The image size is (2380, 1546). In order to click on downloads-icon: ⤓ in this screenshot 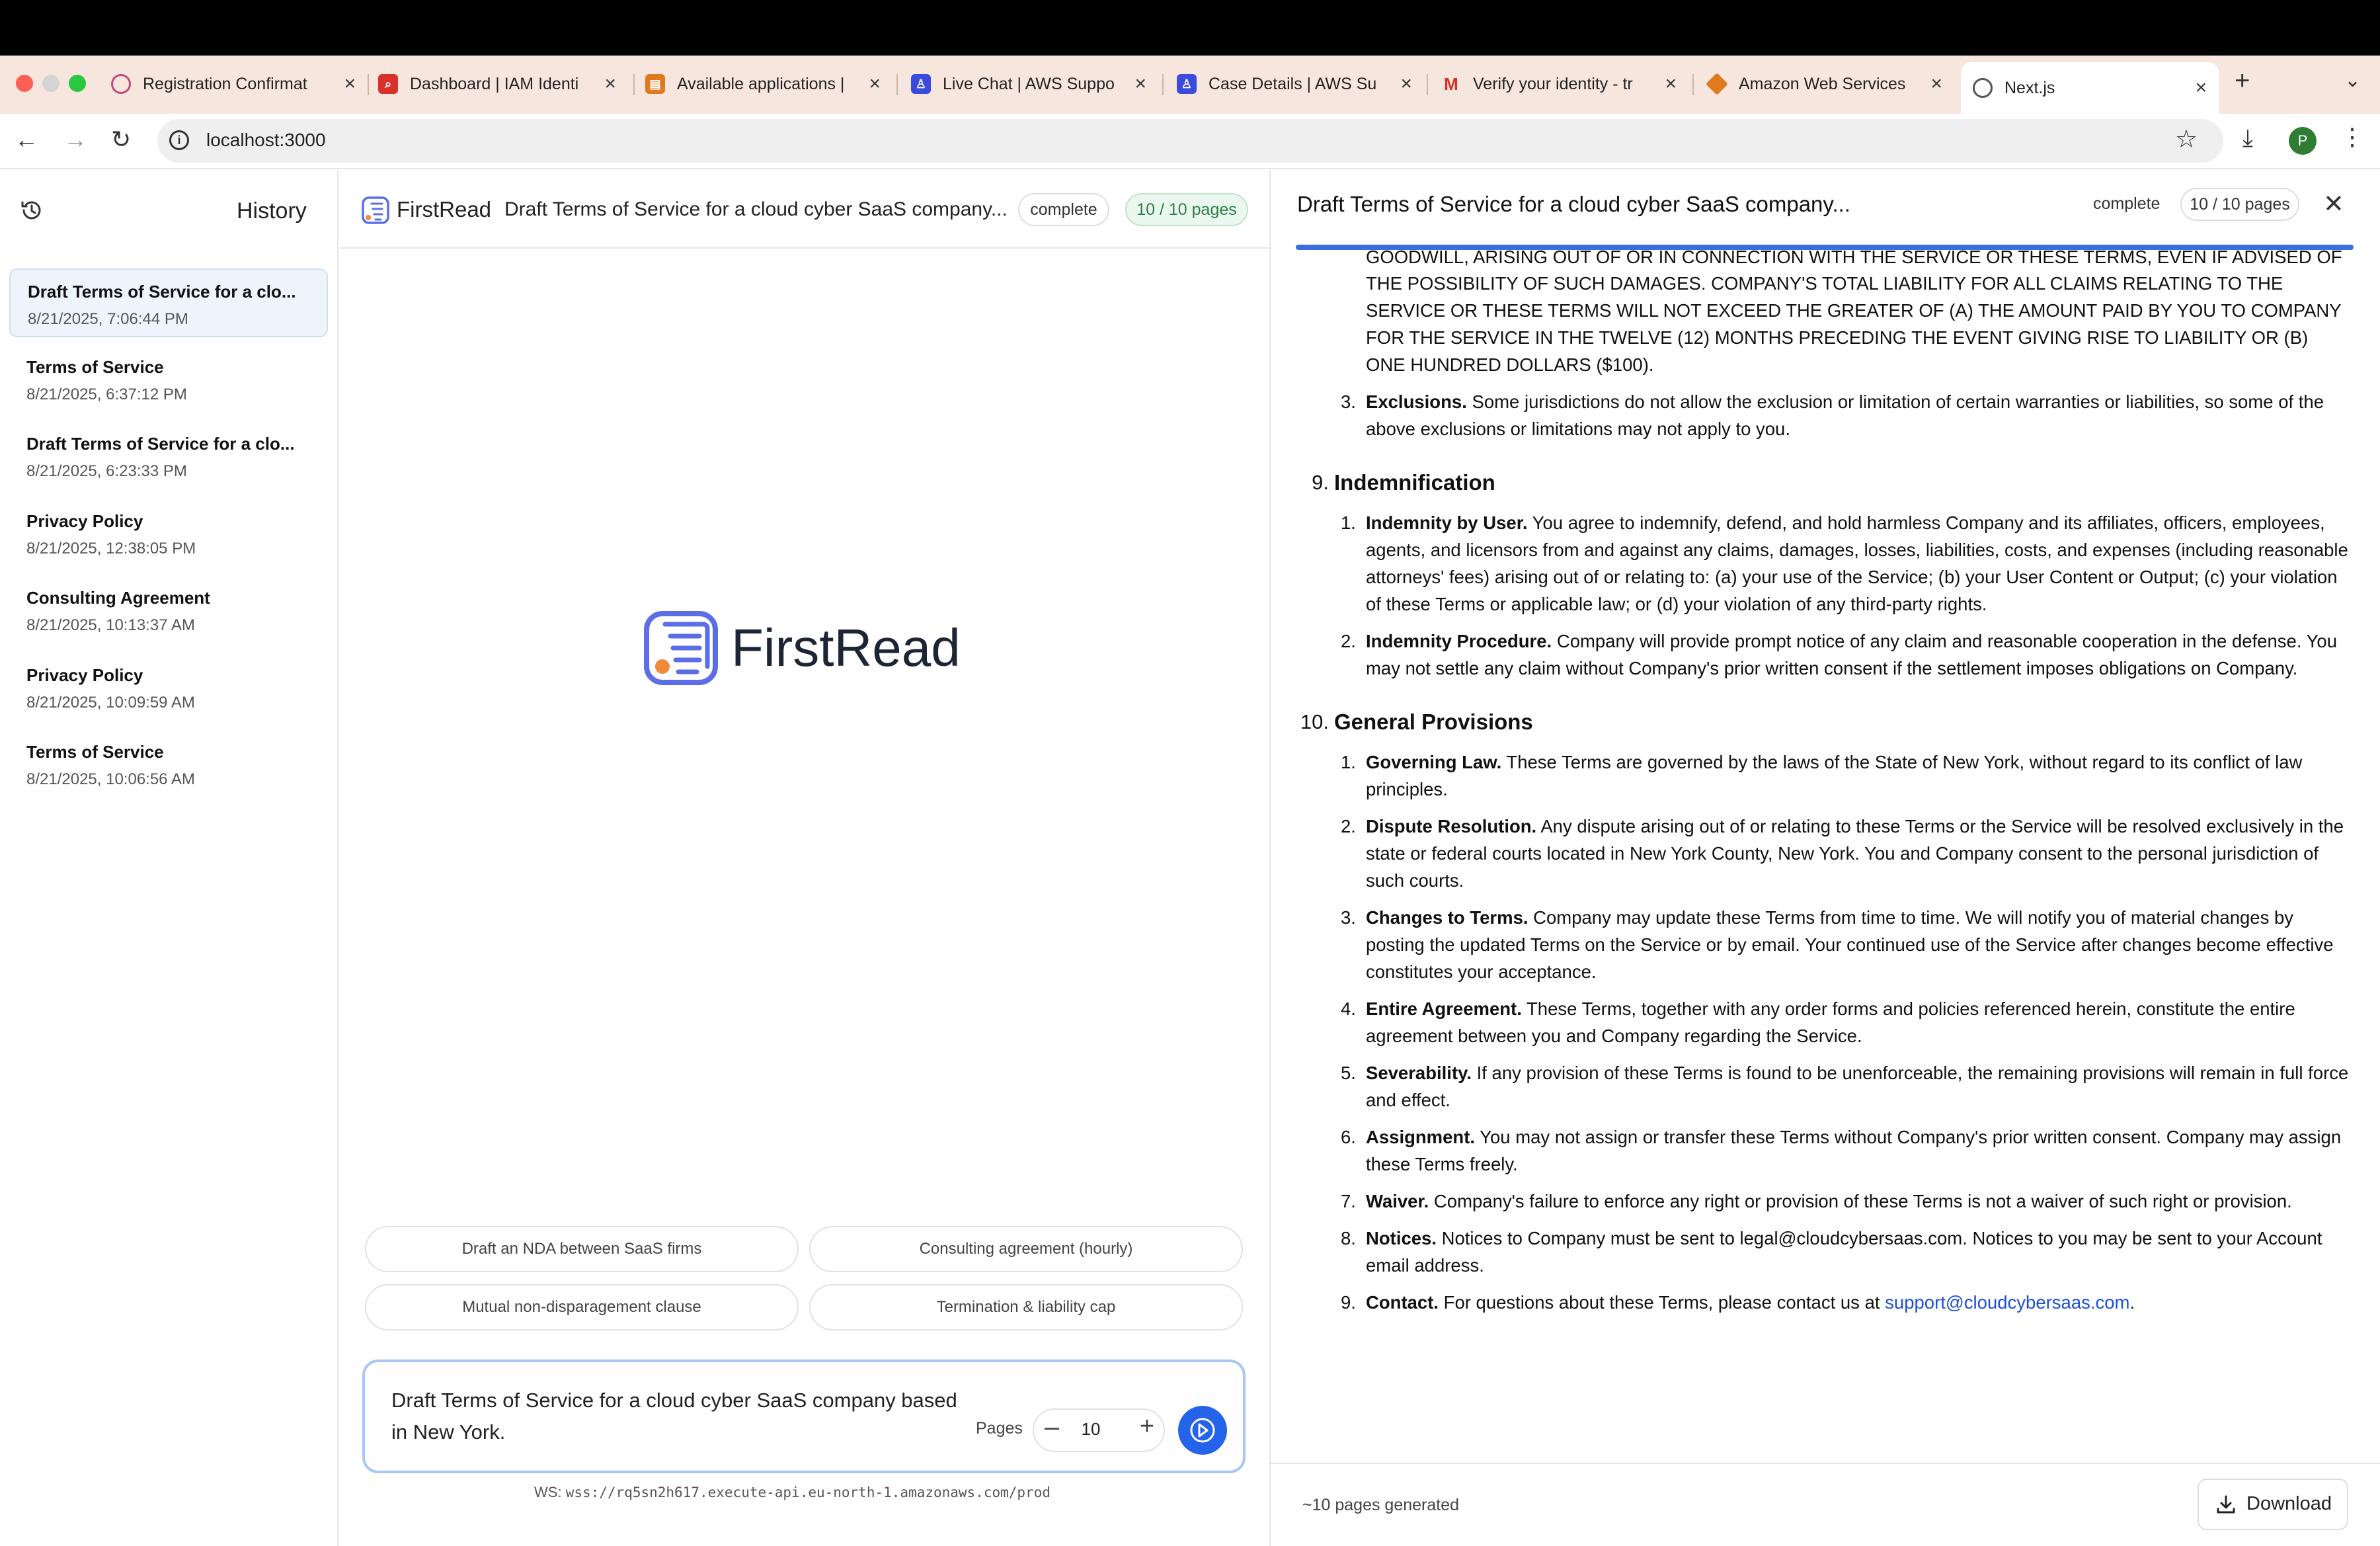, I will do `click(2247, 138)`.